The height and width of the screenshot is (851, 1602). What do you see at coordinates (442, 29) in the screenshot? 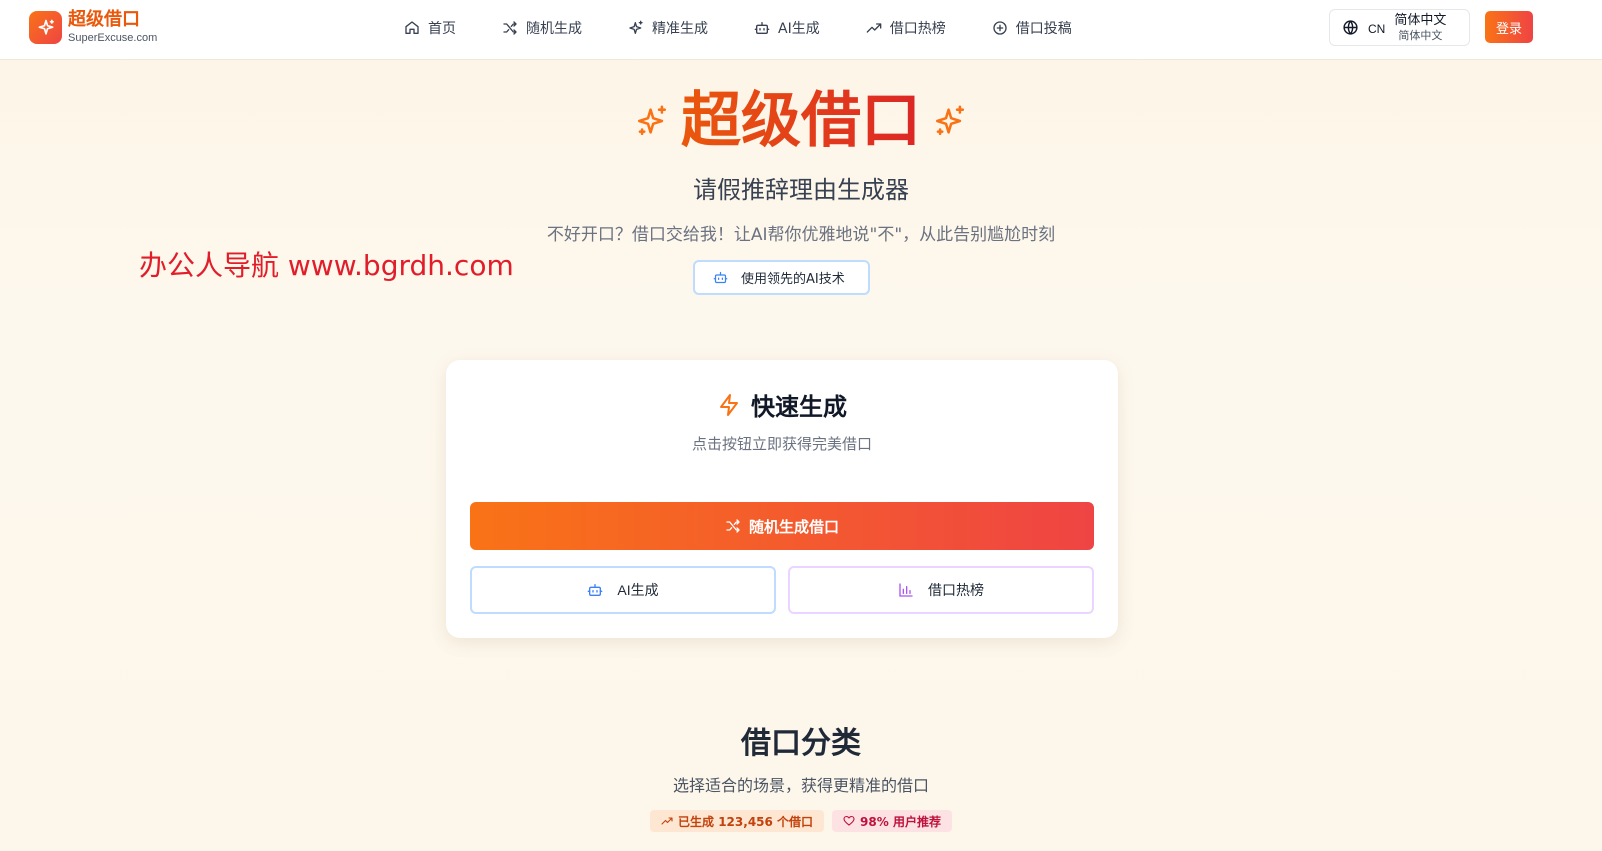
I see `nav-label: 首页` at bounding box center [442, 29].